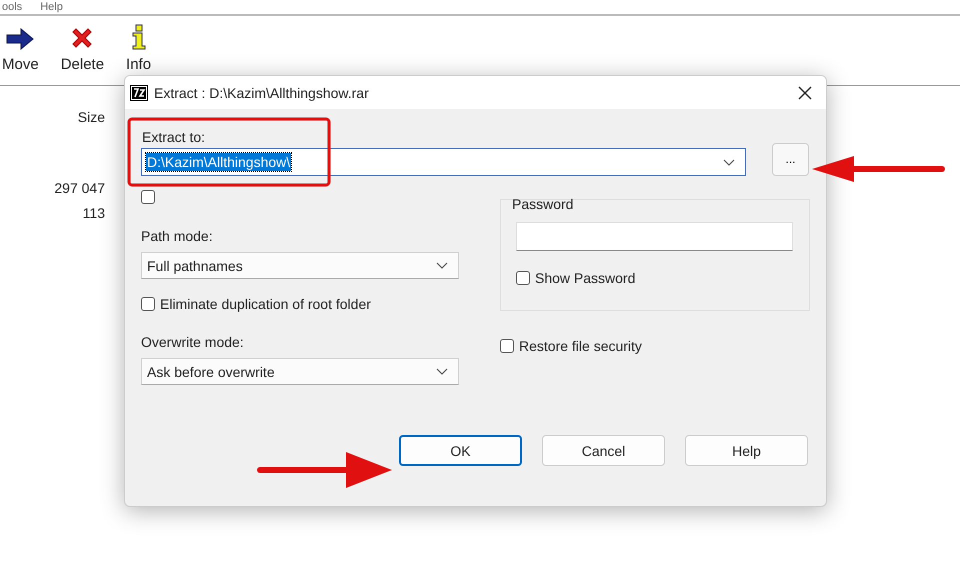 This screenshot has width=960, height=575. I want to click on toolbar-button: Info, so click(139, 50).